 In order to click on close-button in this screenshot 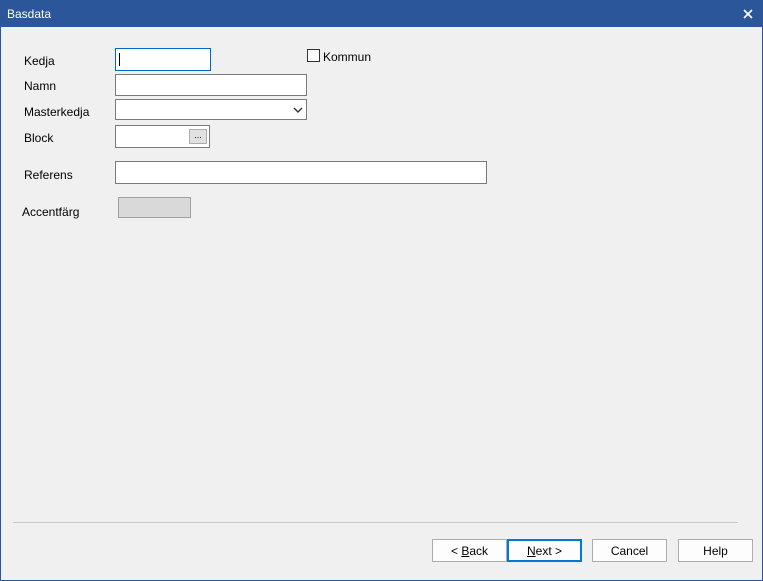, I will do `click(748, 13)`.